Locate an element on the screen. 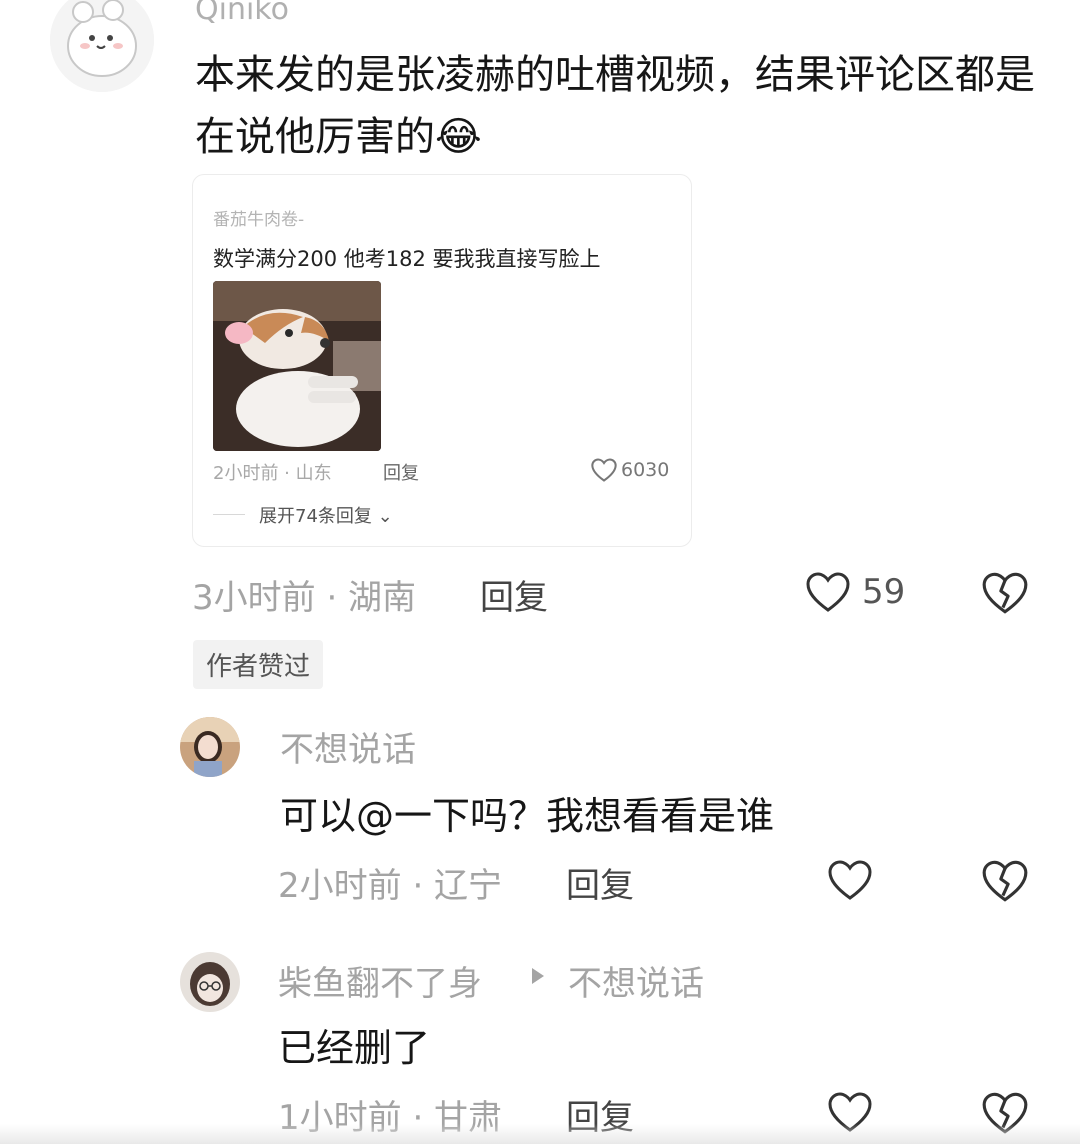  reply-text: 可以@一下吗？我想看看是谁 is located at coordinates (527, 816).